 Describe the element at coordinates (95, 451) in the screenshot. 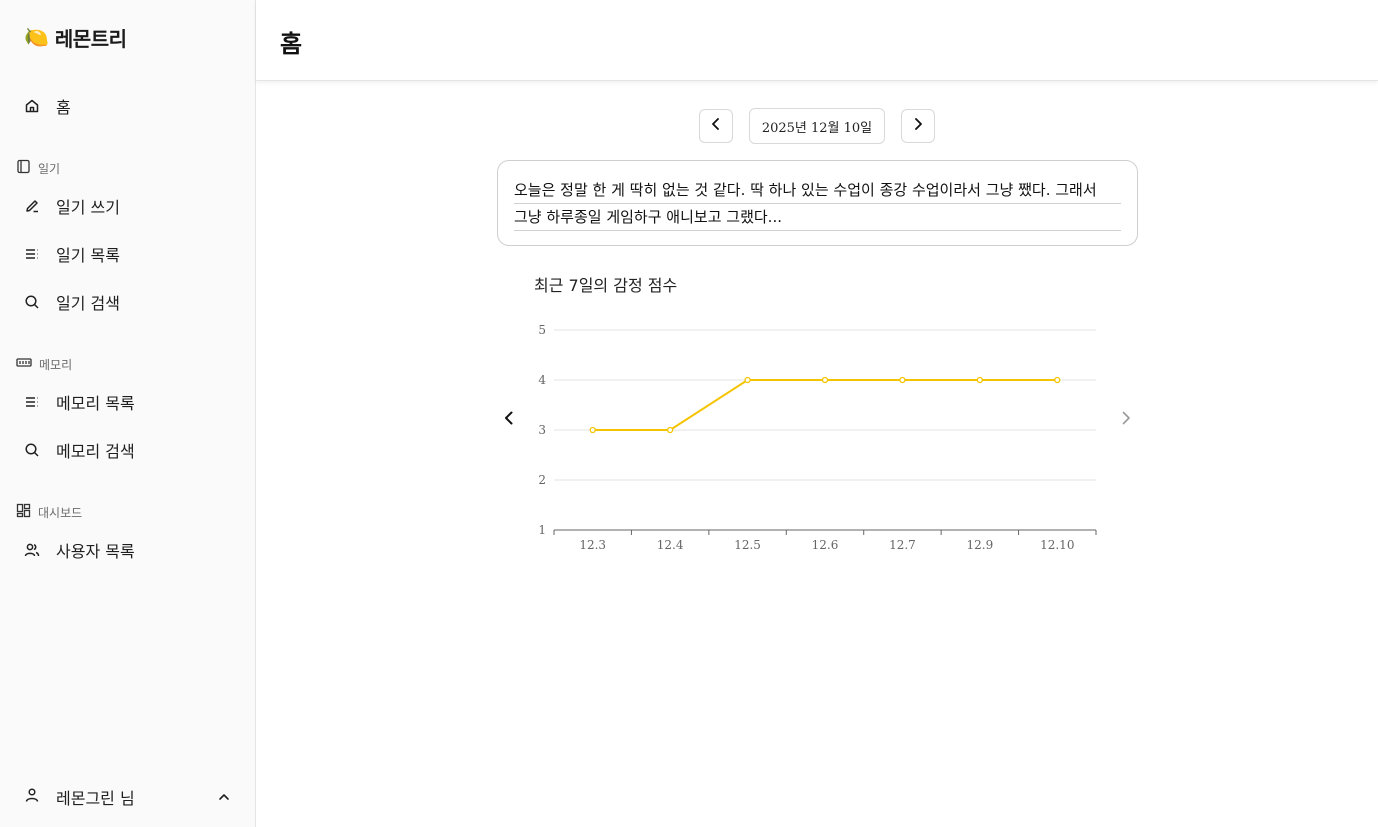

I see `sidebar-item-label: 메모리 검색` at that location.